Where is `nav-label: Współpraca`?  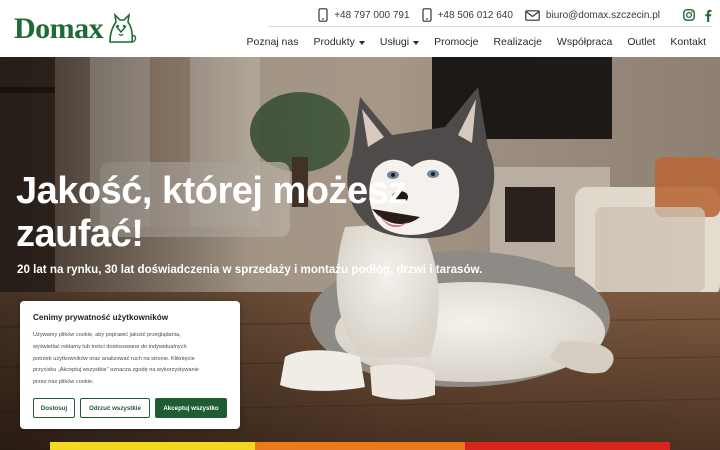
nav-label: Współpraca is located at coordinates (584, 42).